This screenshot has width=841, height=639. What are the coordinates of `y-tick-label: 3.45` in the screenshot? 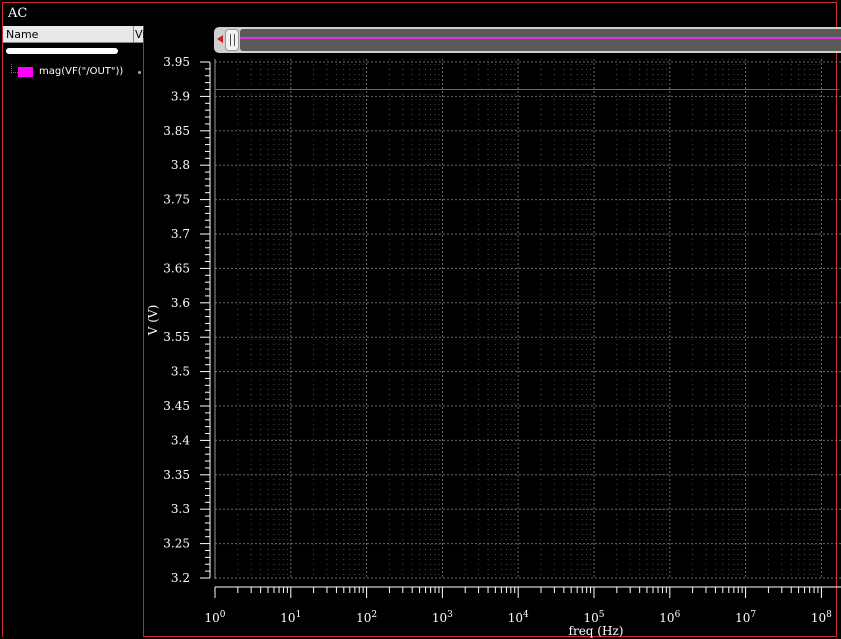 It's located at (176, 406).